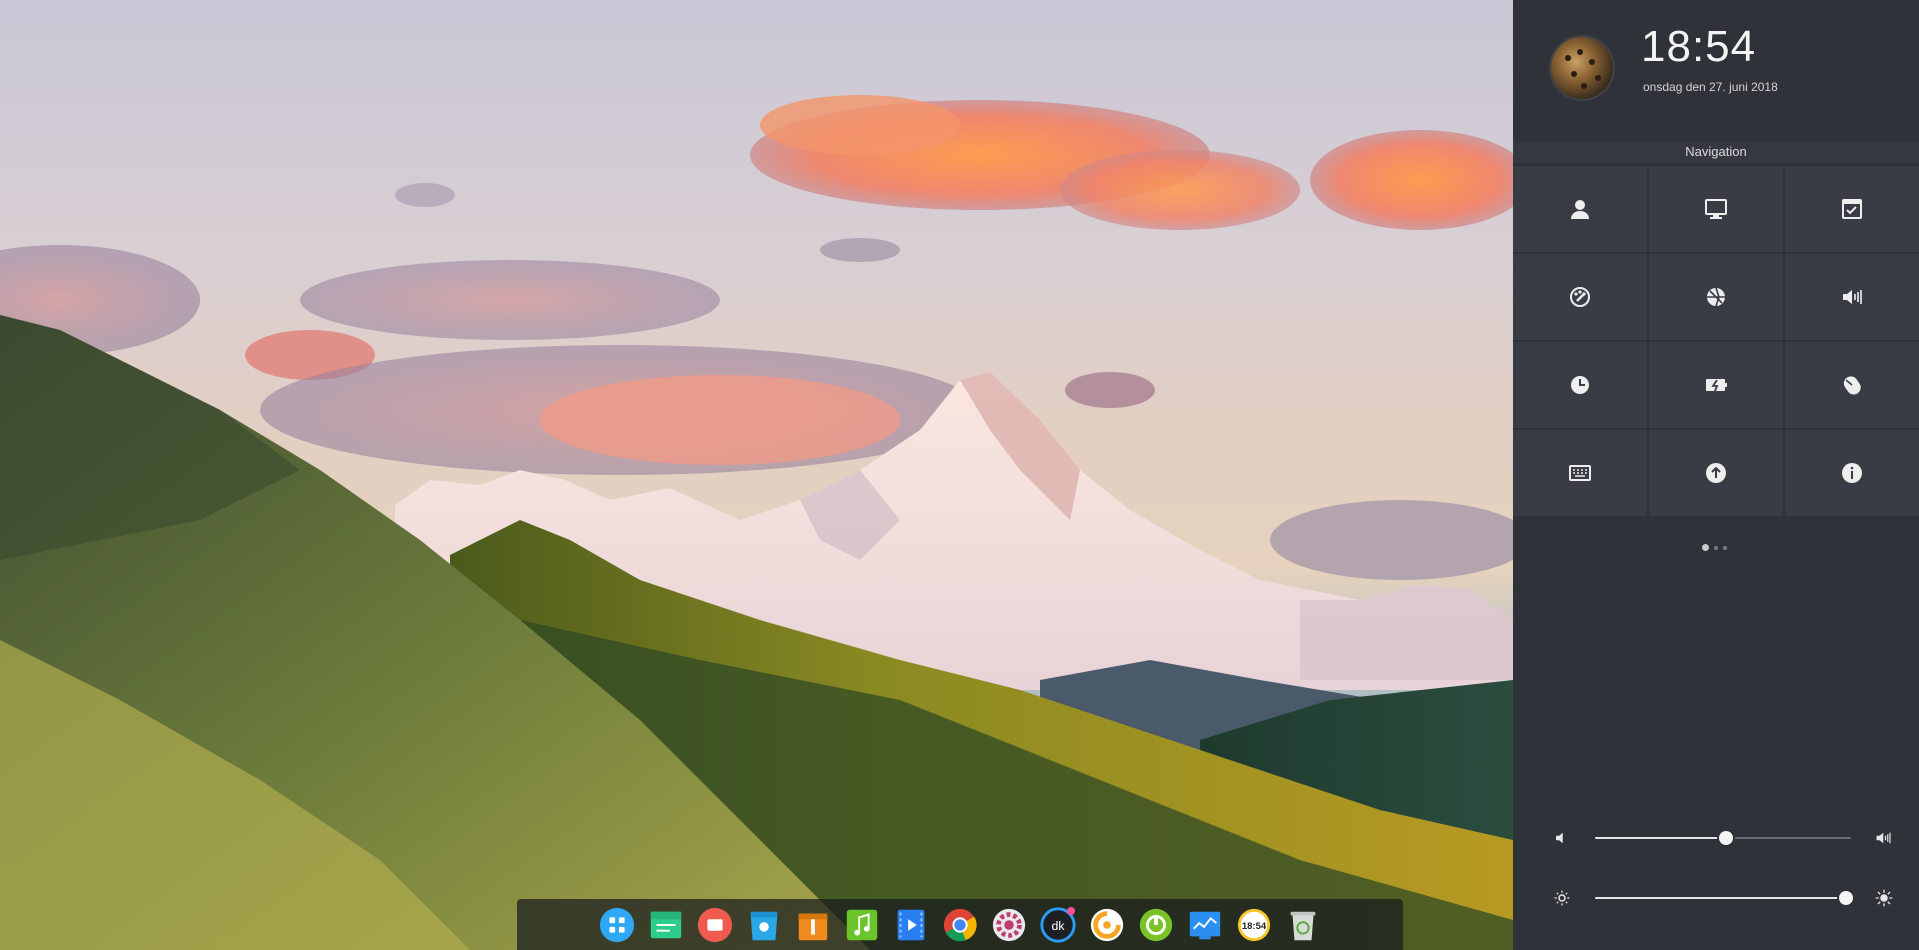 Image resolution: width=1919 pixels, height=950 pixels. I want to click on tile-accounts, so click(1580, 209).